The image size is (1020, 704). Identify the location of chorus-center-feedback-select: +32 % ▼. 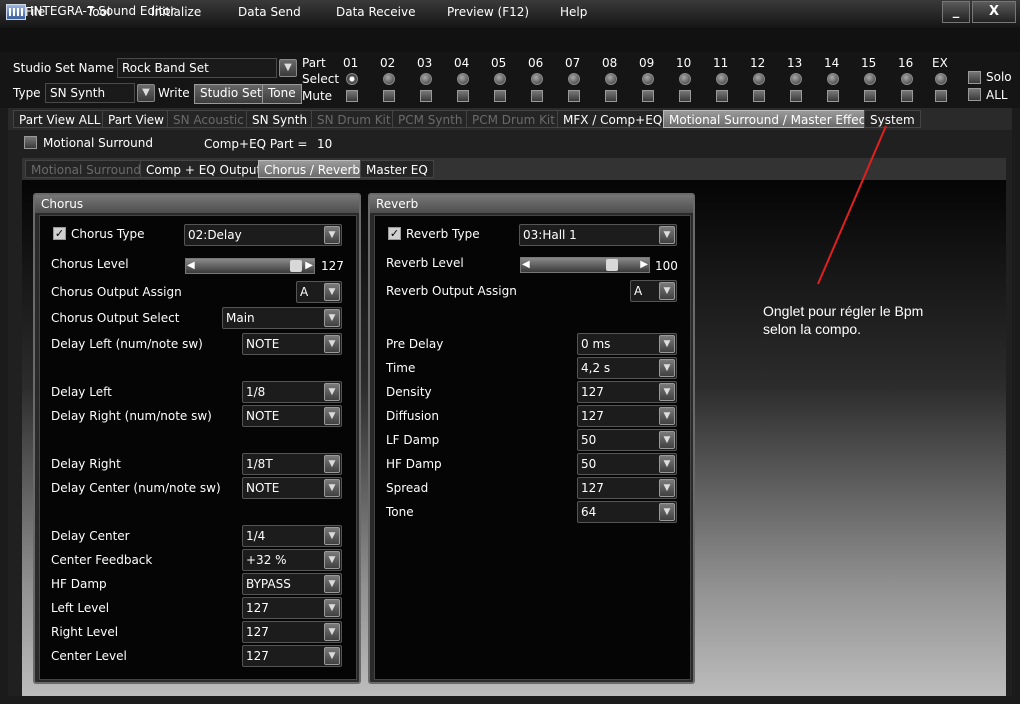
(292, 560).